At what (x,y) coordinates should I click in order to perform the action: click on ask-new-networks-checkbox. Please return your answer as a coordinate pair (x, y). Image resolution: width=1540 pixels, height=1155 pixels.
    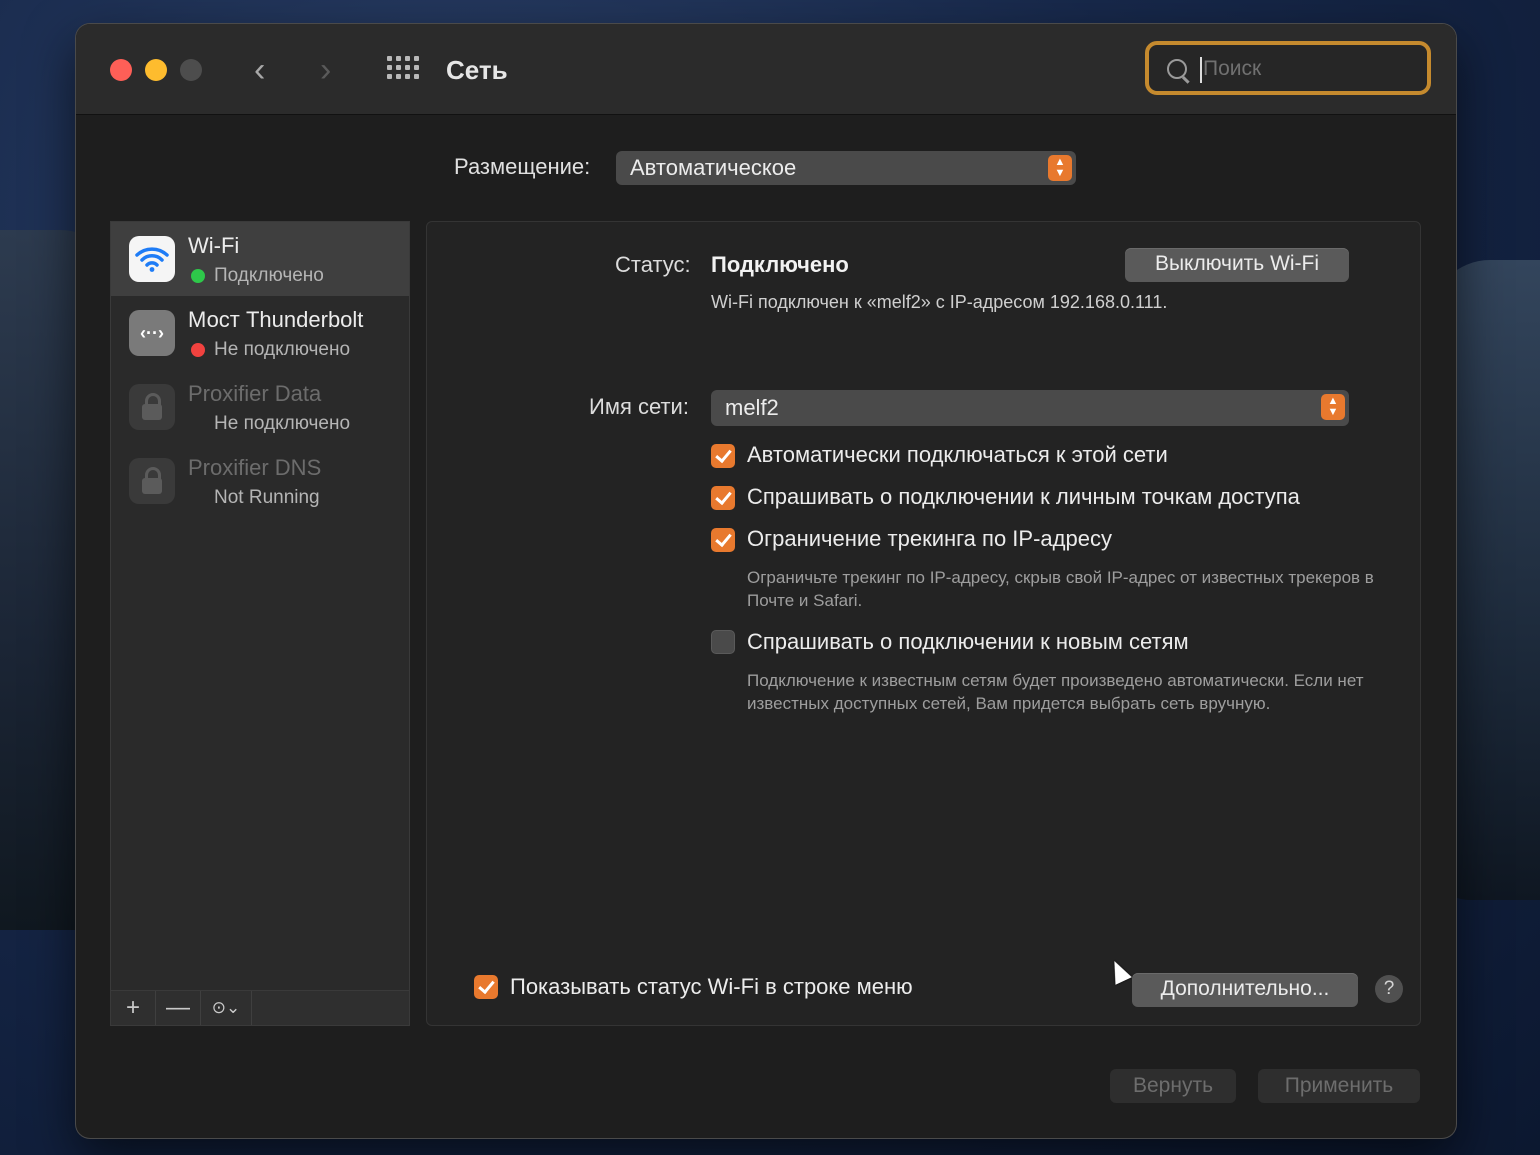
    Looking at the image, I should click on (723, 642).